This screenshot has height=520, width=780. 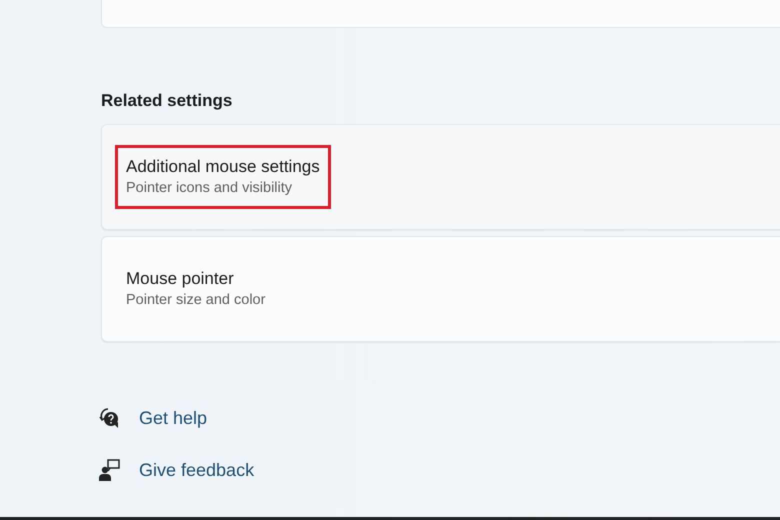 I want to click on feedback-icon, so click(x=110, y=470).